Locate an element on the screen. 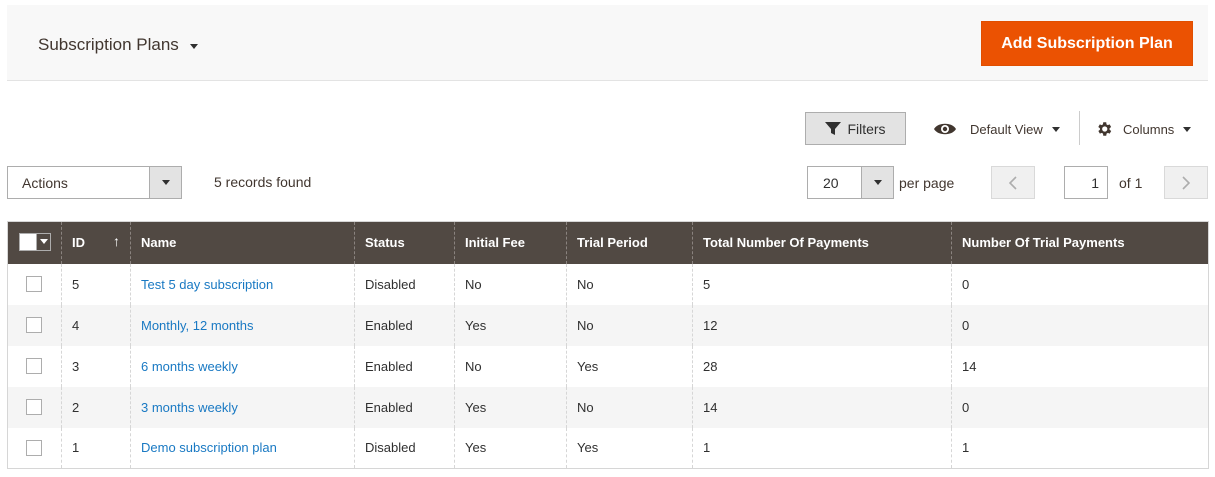  add-subscription-plan-button: Add Subscription Plan is located at coordinates (1087, 43).